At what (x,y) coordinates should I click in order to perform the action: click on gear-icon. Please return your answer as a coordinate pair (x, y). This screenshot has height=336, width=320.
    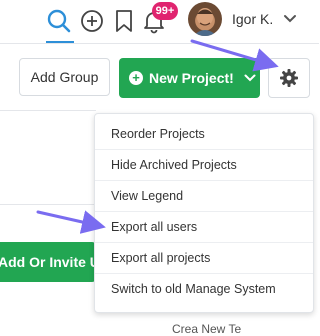
    Looking at the image, I should click on (289, 78).